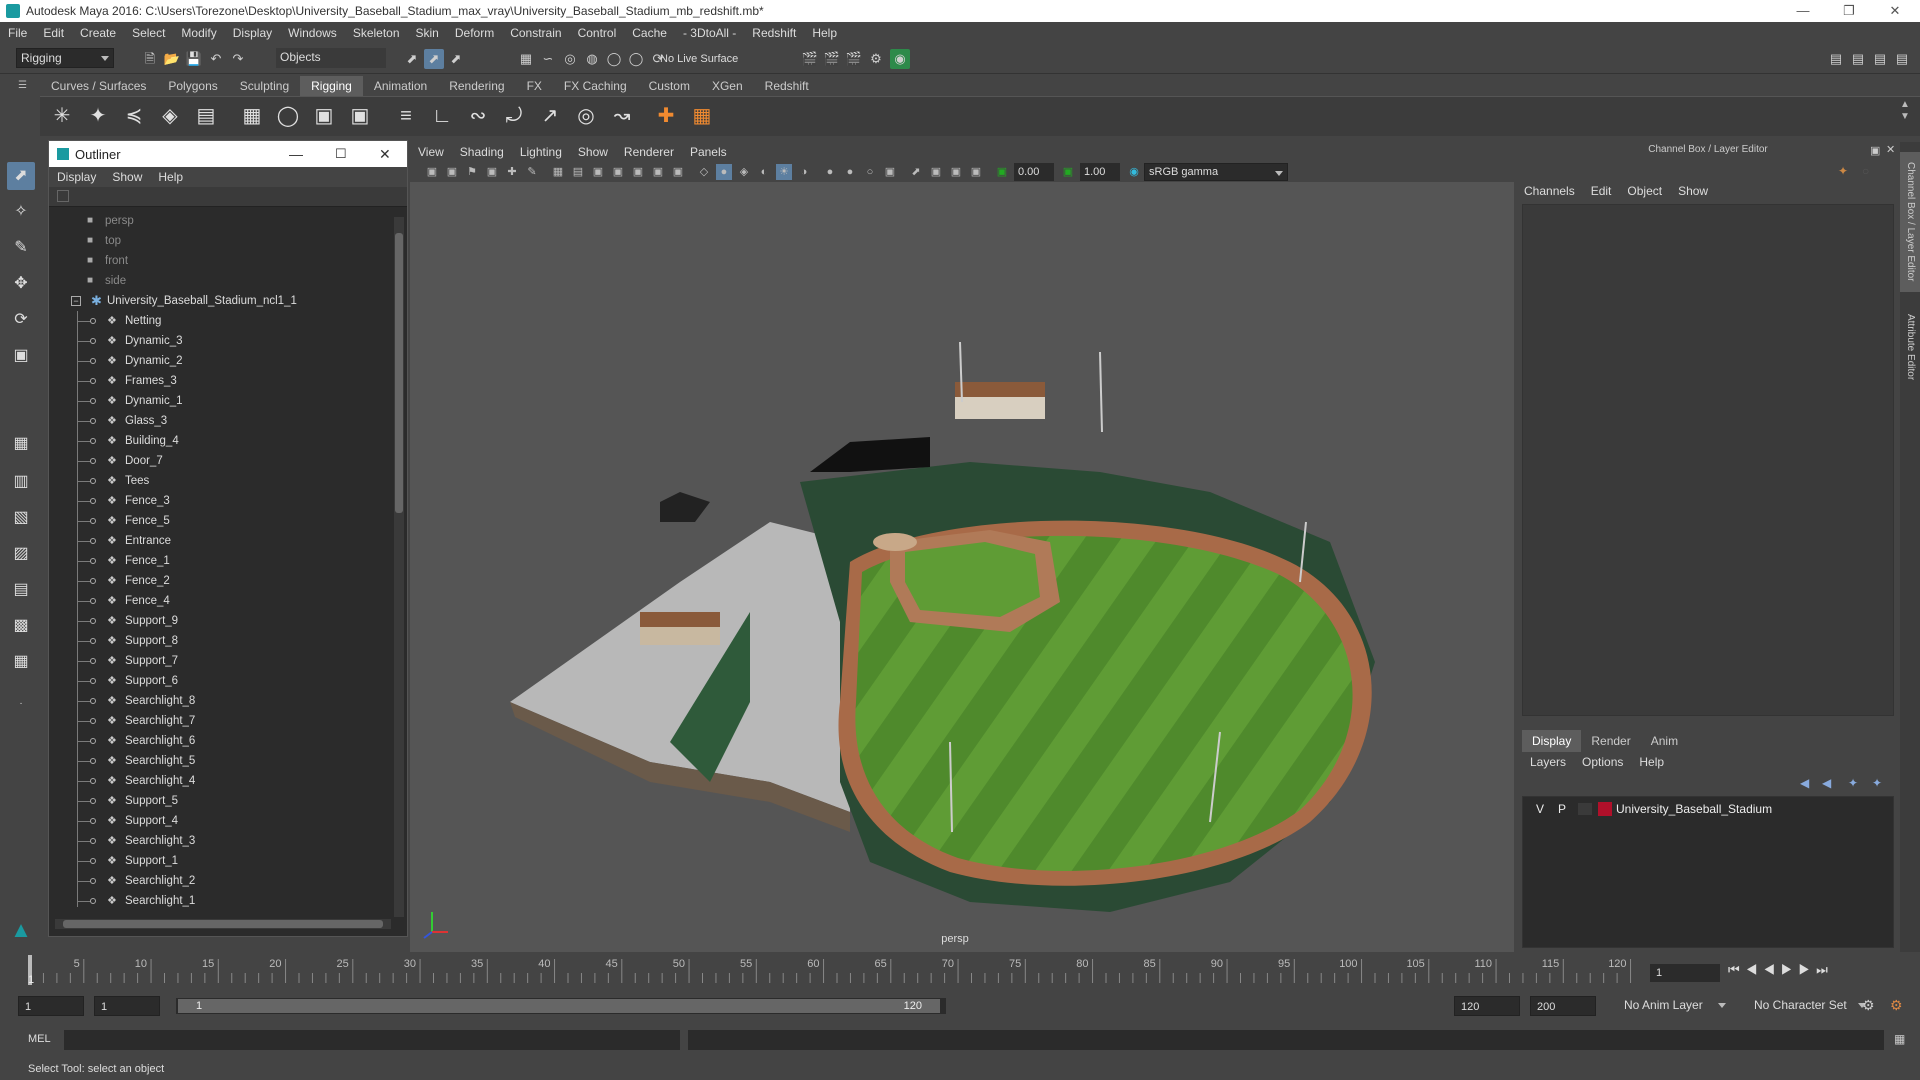 The width and height of the screenshot is (1920, 1080). Describe the element at coordinates (595, 86) in the screenshot. I see `shelf-tab-fx-caching: FX Caching` at that location.